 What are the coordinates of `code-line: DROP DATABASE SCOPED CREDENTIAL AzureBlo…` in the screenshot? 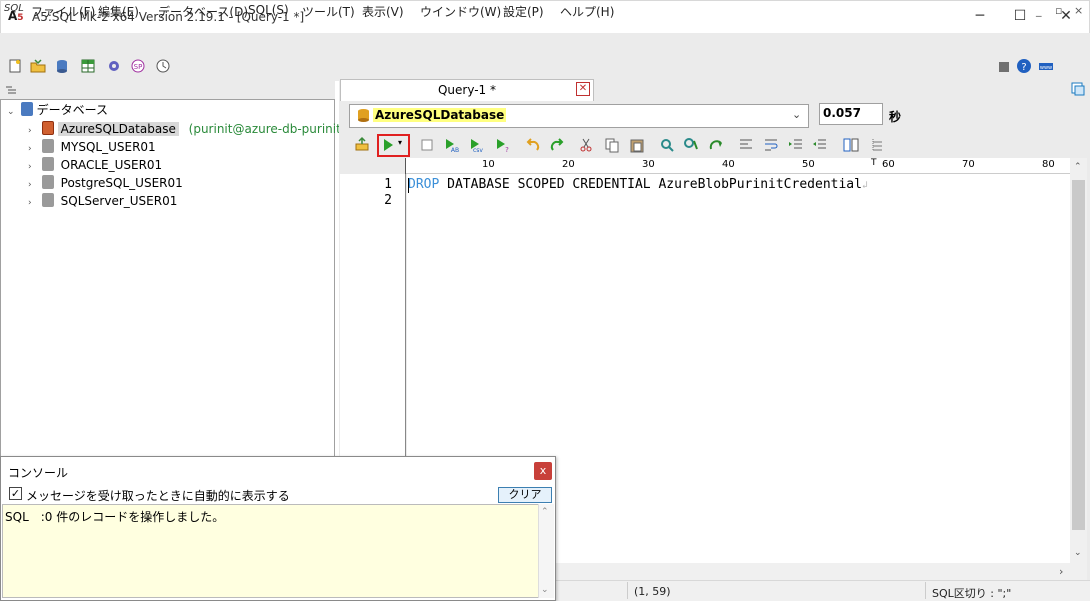 It's located at (638, 184).